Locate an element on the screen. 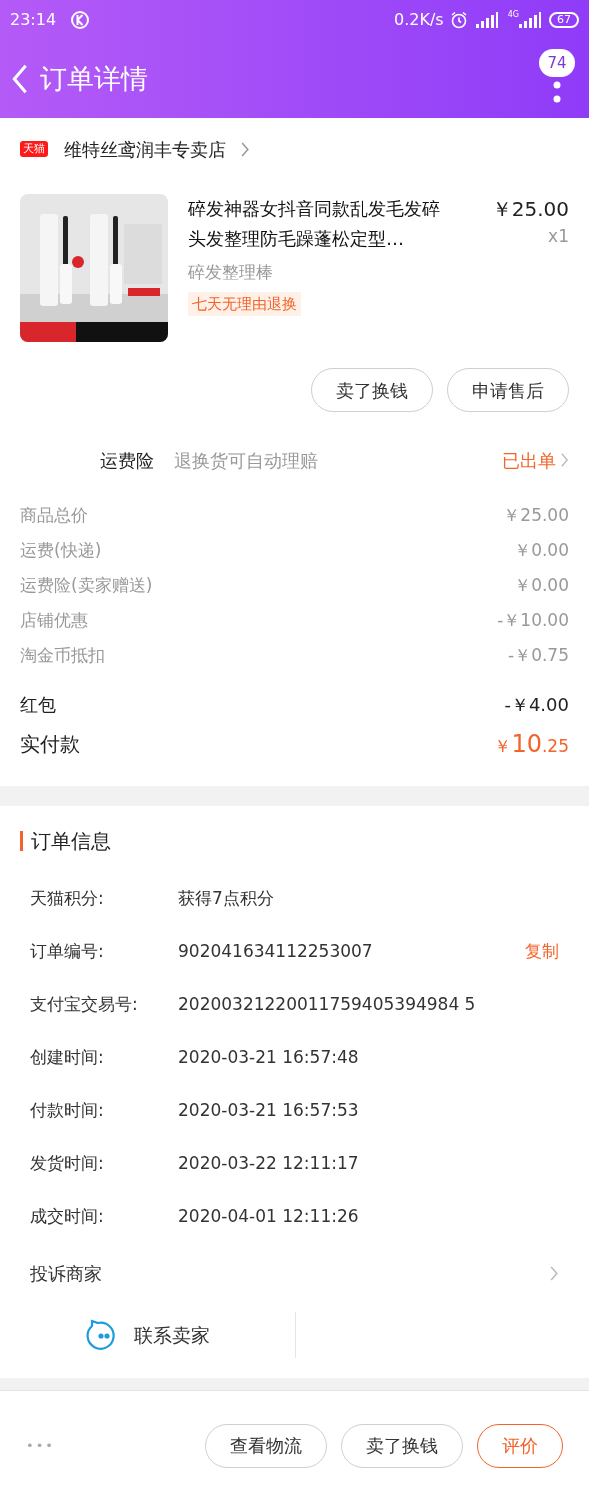 The width and height of the screenshot is (589, 1500). info-value: 902041634112253007 is located at coordinates (276, 951).